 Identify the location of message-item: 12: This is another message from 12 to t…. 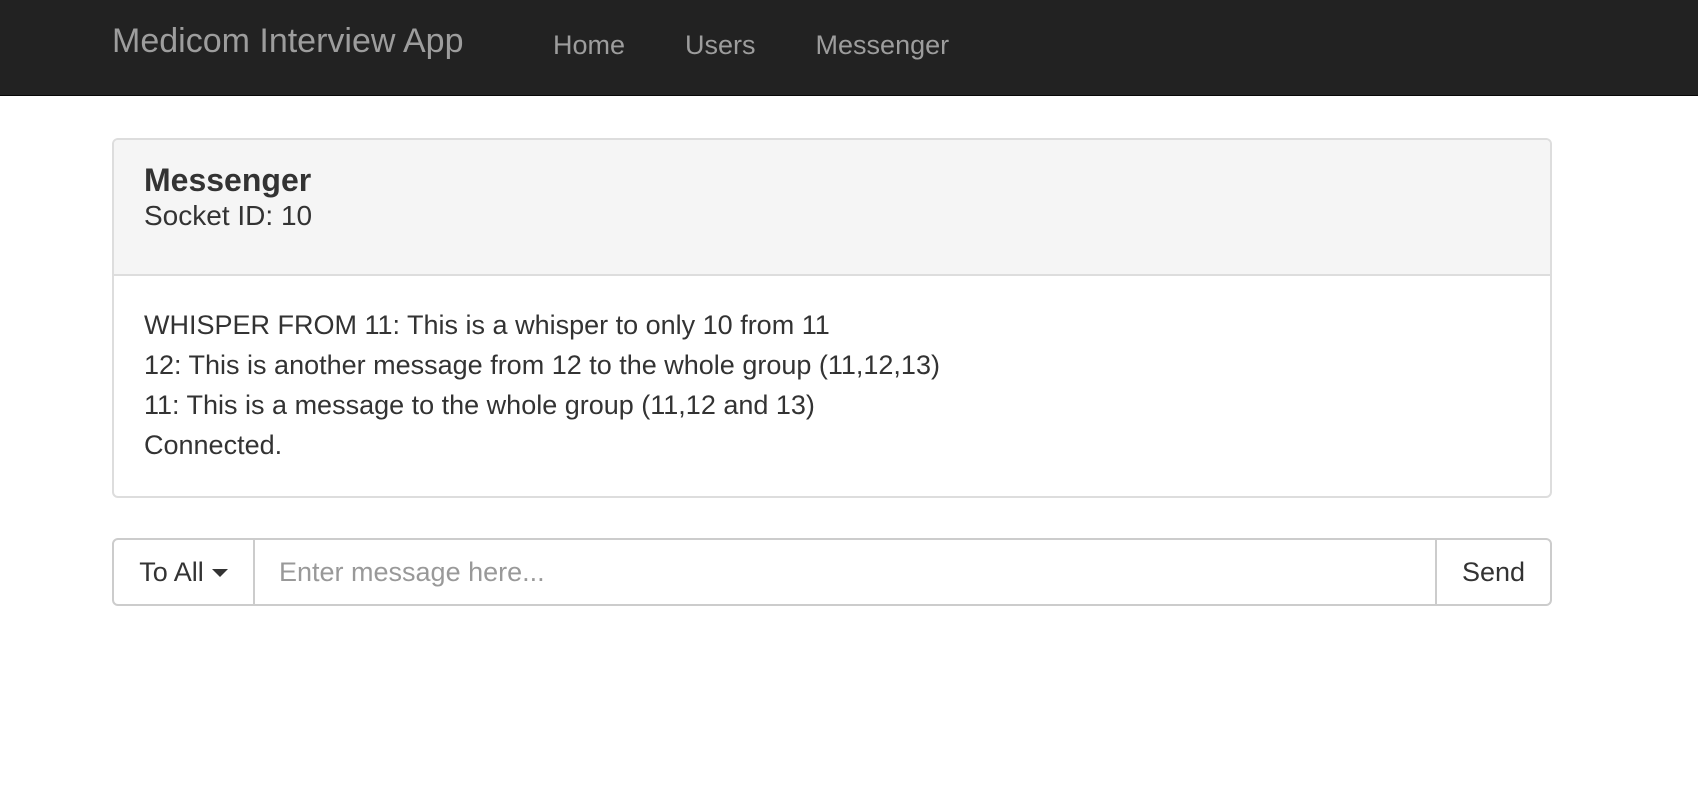
(542, 365).